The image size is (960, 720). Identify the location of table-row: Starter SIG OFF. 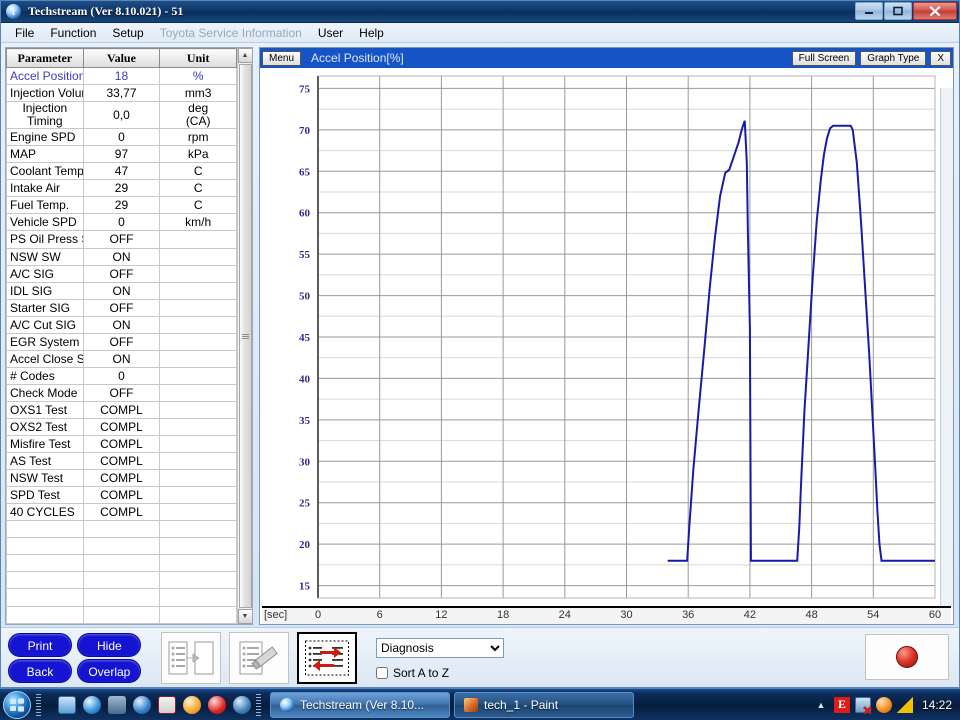
(121, 307).